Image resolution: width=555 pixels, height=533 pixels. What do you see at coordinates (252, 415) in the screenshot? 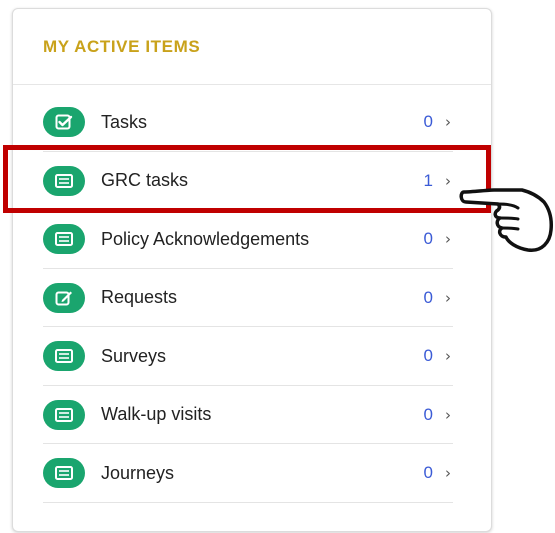
I see `list-item-walk-up-visits: Walk-up visits 0 ›` at bounding box center [252, 415].